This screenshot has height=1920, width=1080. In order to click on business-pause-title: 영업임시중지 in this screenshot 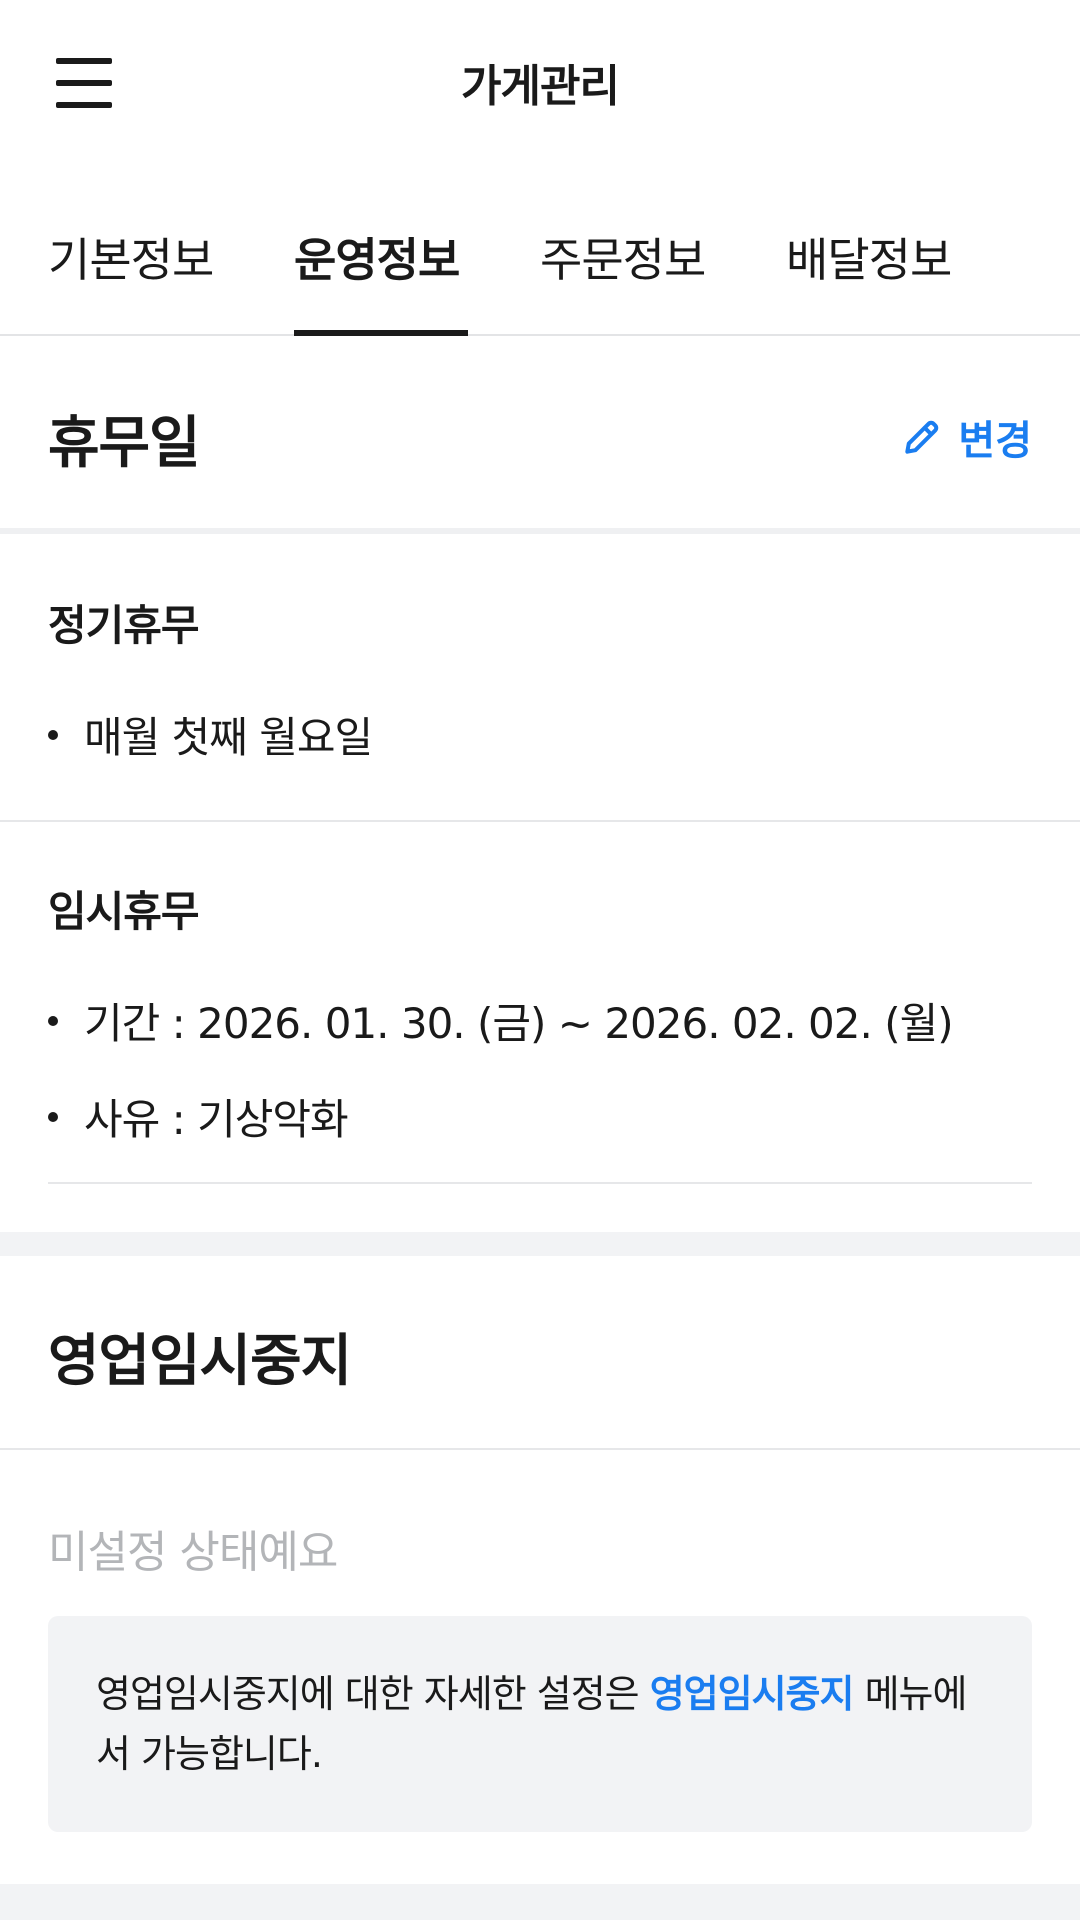, I will do `click(200, 1361)`.